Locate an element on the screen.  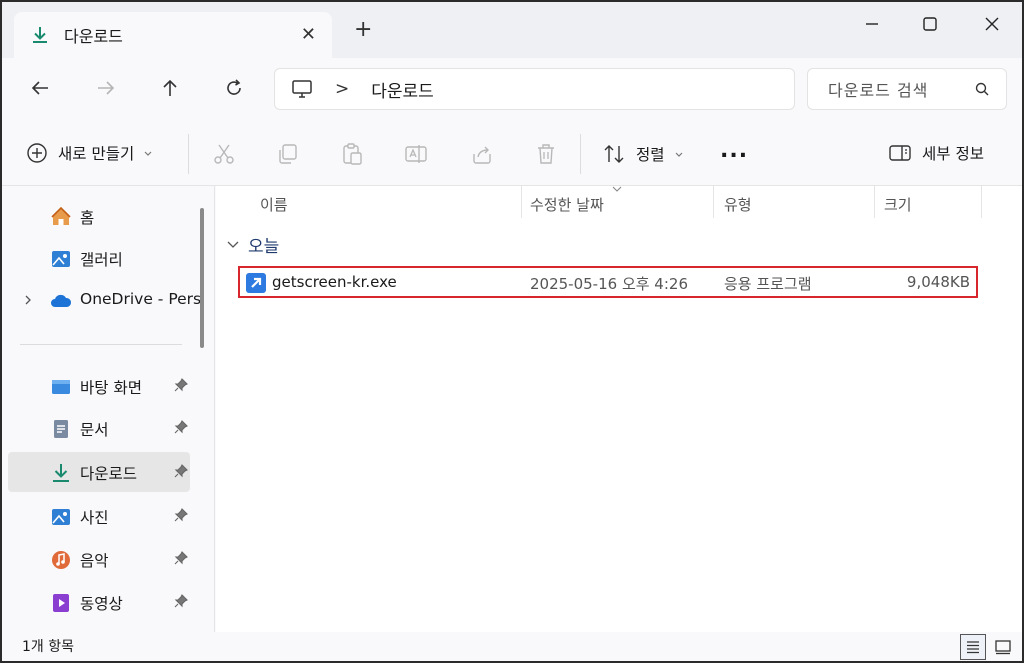
sort-button: 정렬 is located at coordinates (643, 154).